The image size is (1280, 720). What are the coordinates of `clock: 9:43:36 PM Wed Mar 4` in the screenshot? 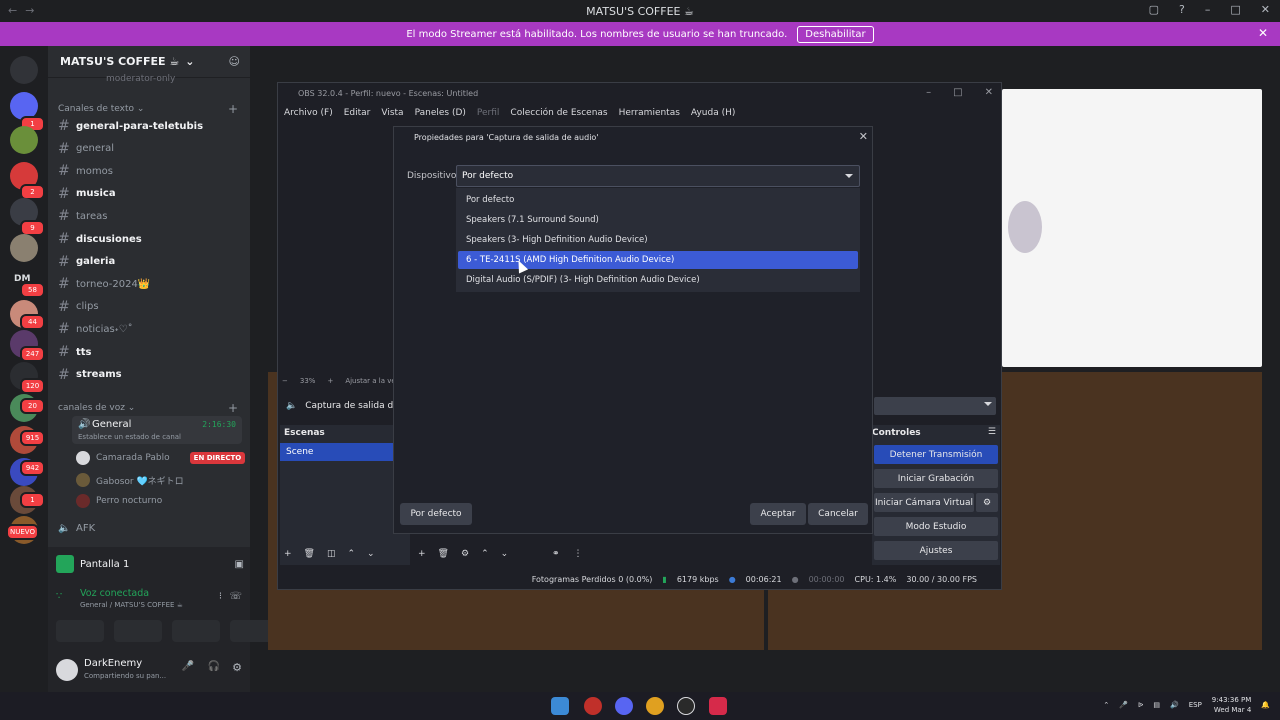 It's located at (1231, 705).